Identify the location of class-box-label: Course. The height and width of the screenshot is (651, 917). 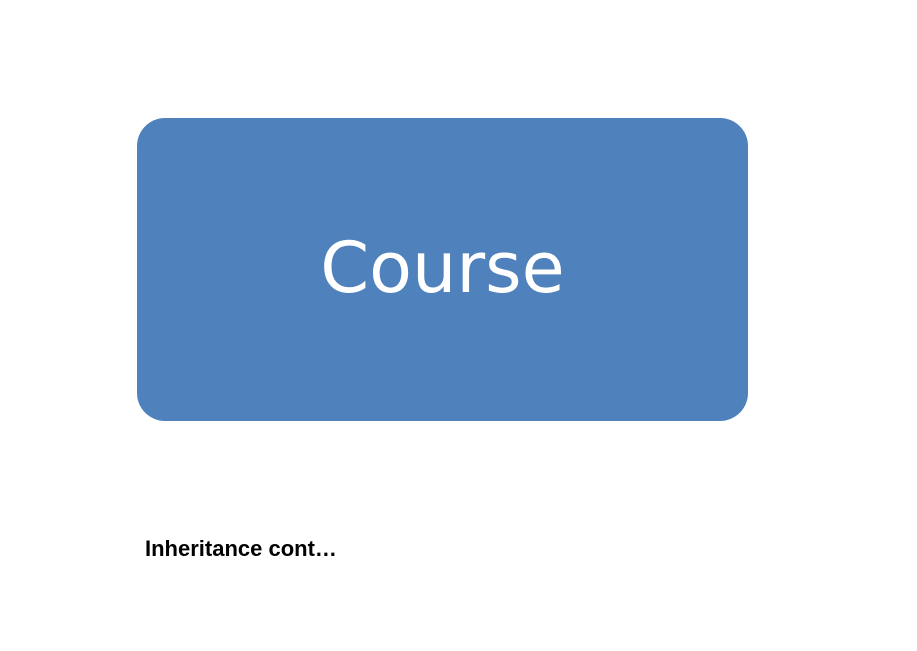
(442, 267).